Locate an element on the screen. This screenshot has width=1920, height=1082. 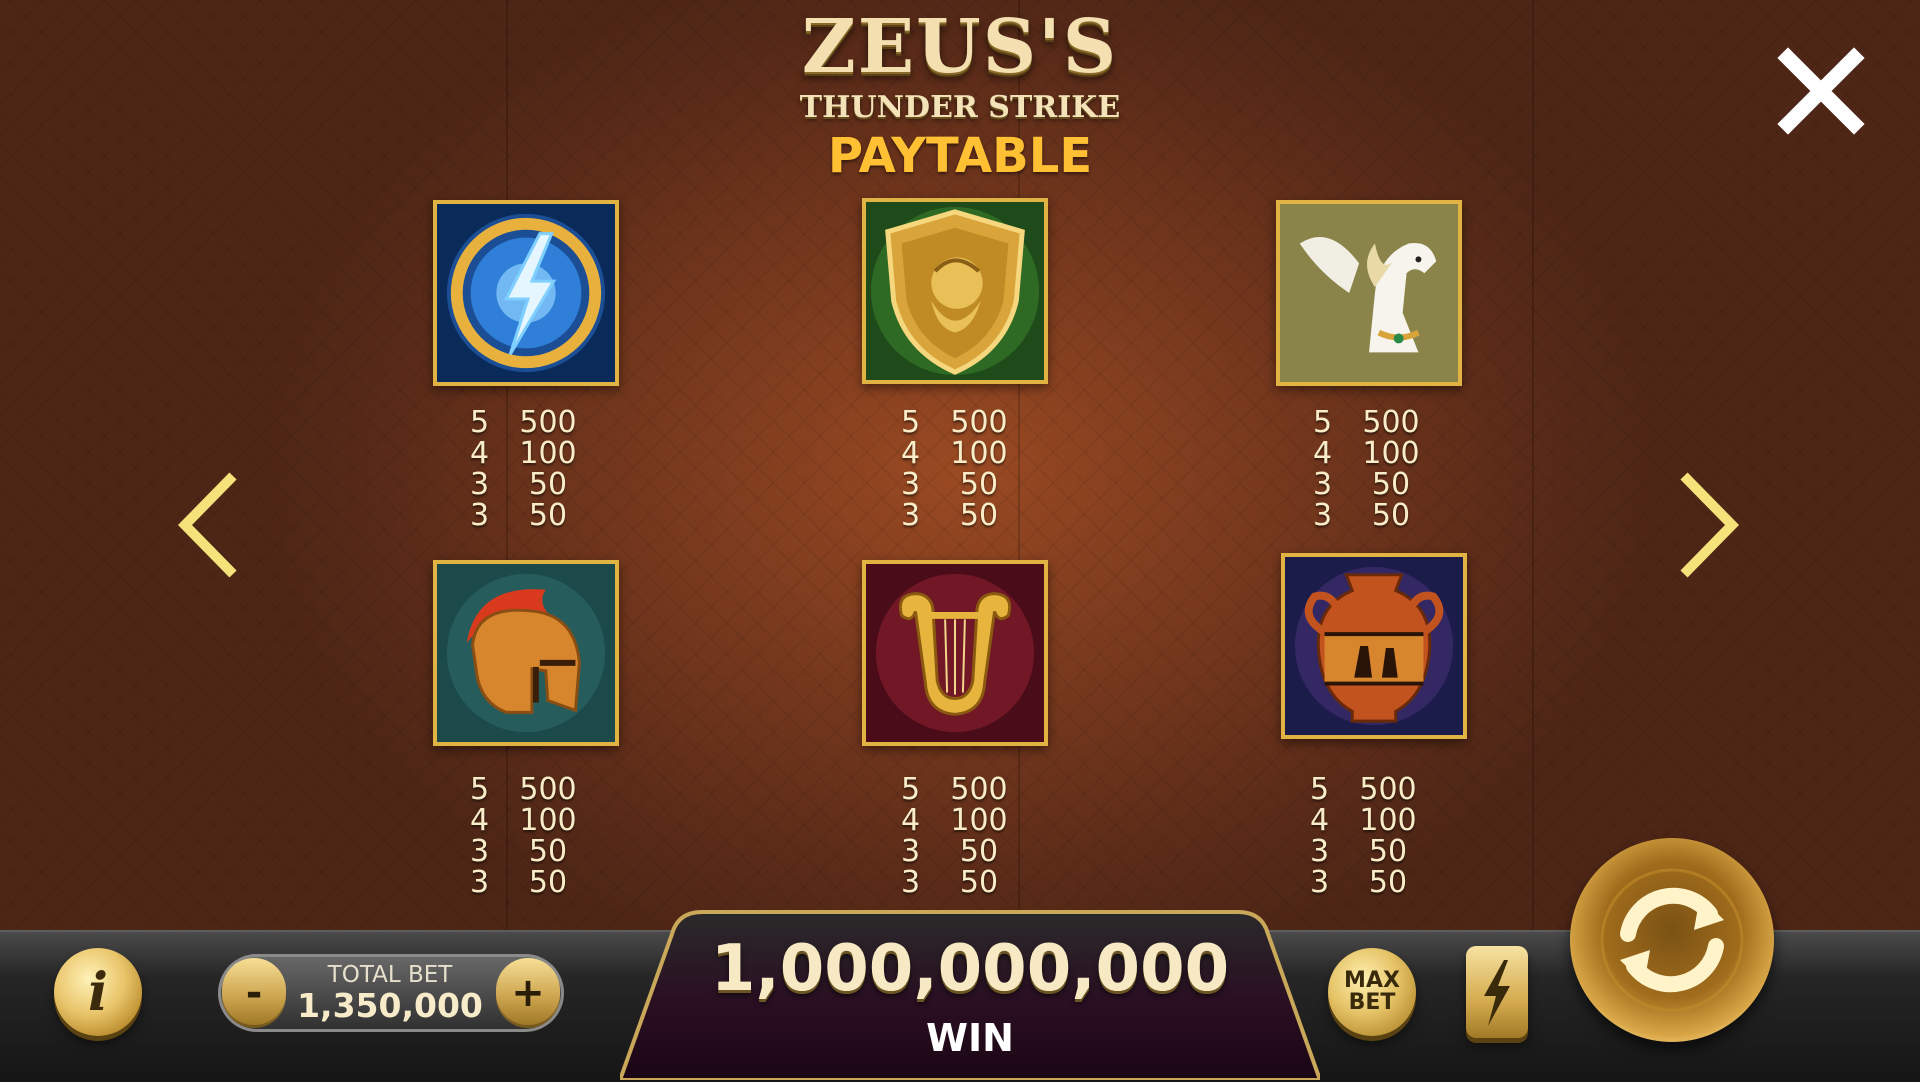
paytable-symbol-3: 5 500 4 100 3 50 3 50 is located at coordinates (1383, 469).